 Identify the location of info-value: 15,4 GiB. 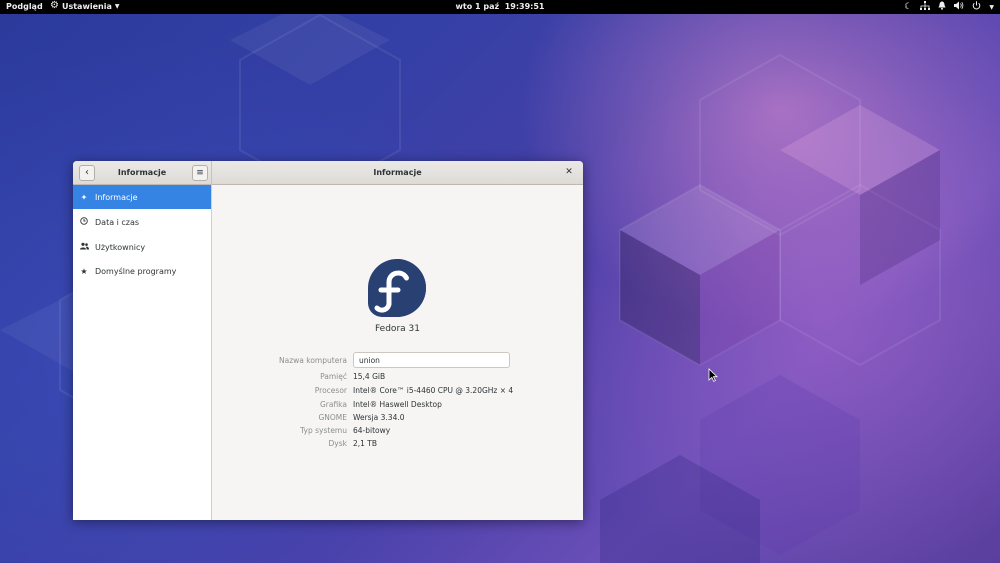
(369, 376).